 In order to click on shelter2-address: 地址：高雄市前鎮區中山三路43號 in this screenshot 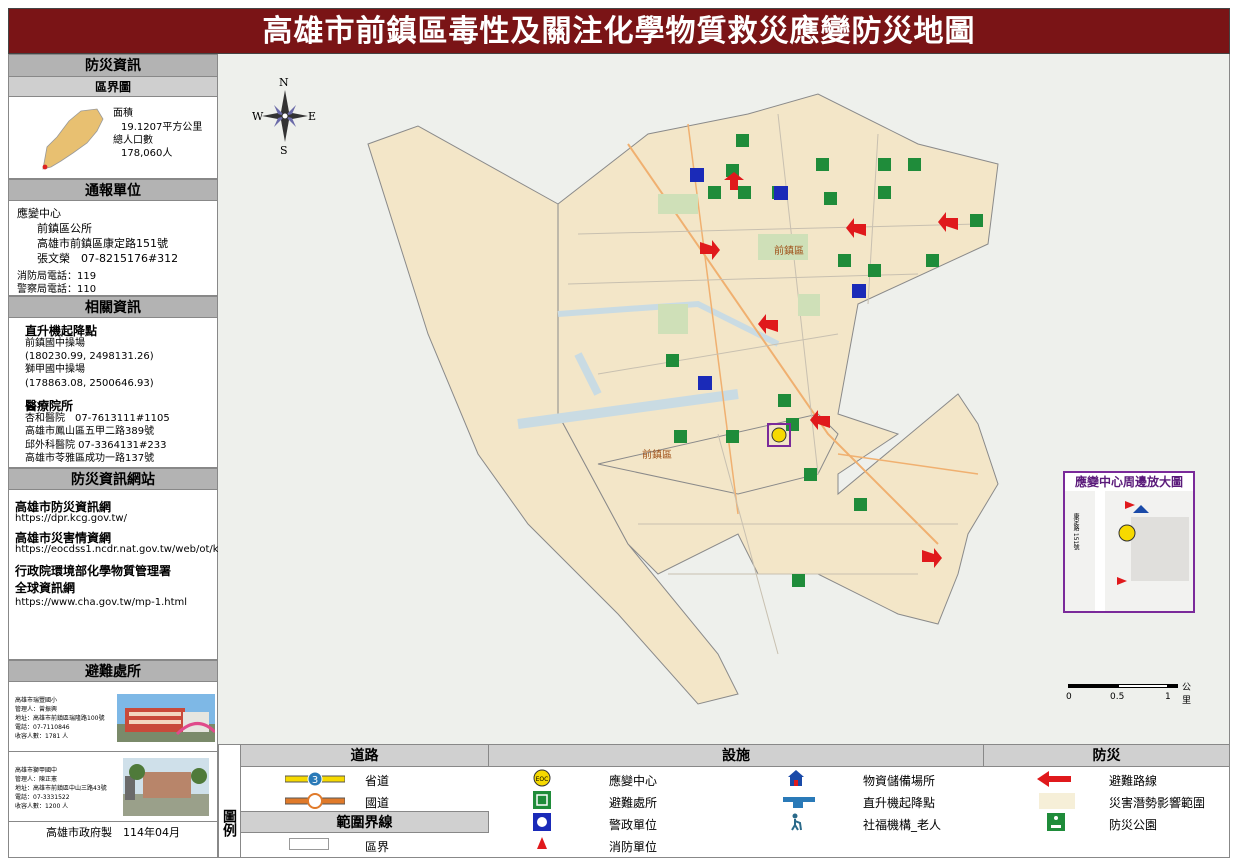, I will do `click(61, 788)`.